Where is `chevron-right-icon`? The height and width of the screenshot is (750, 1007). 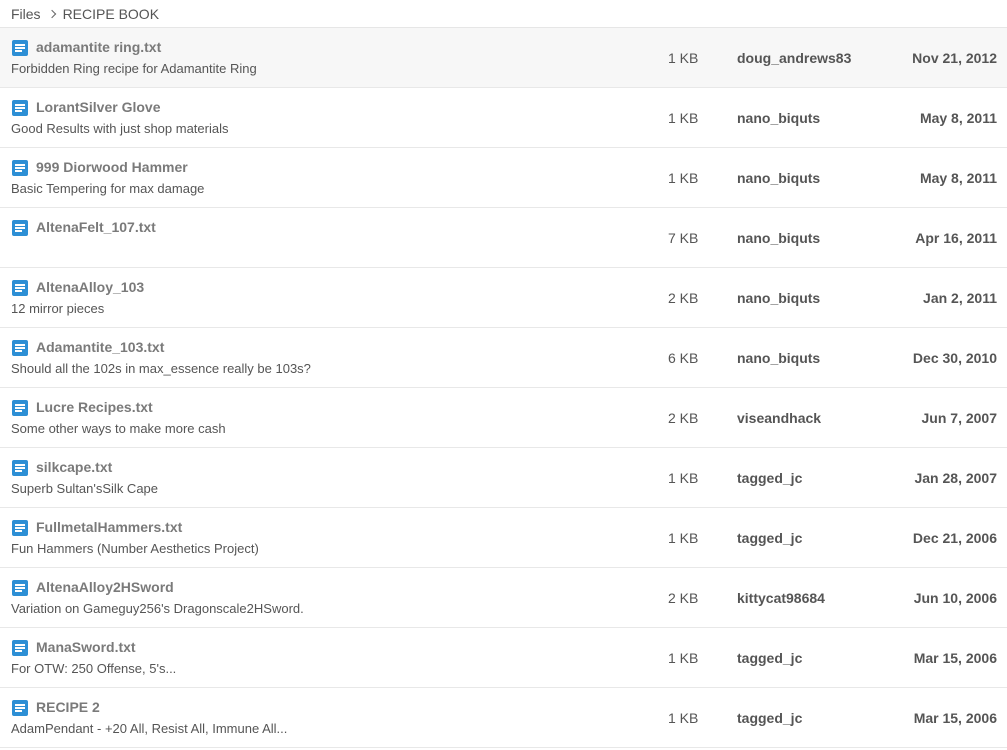
chevron-right-icon is located at coordinates (51, 13).